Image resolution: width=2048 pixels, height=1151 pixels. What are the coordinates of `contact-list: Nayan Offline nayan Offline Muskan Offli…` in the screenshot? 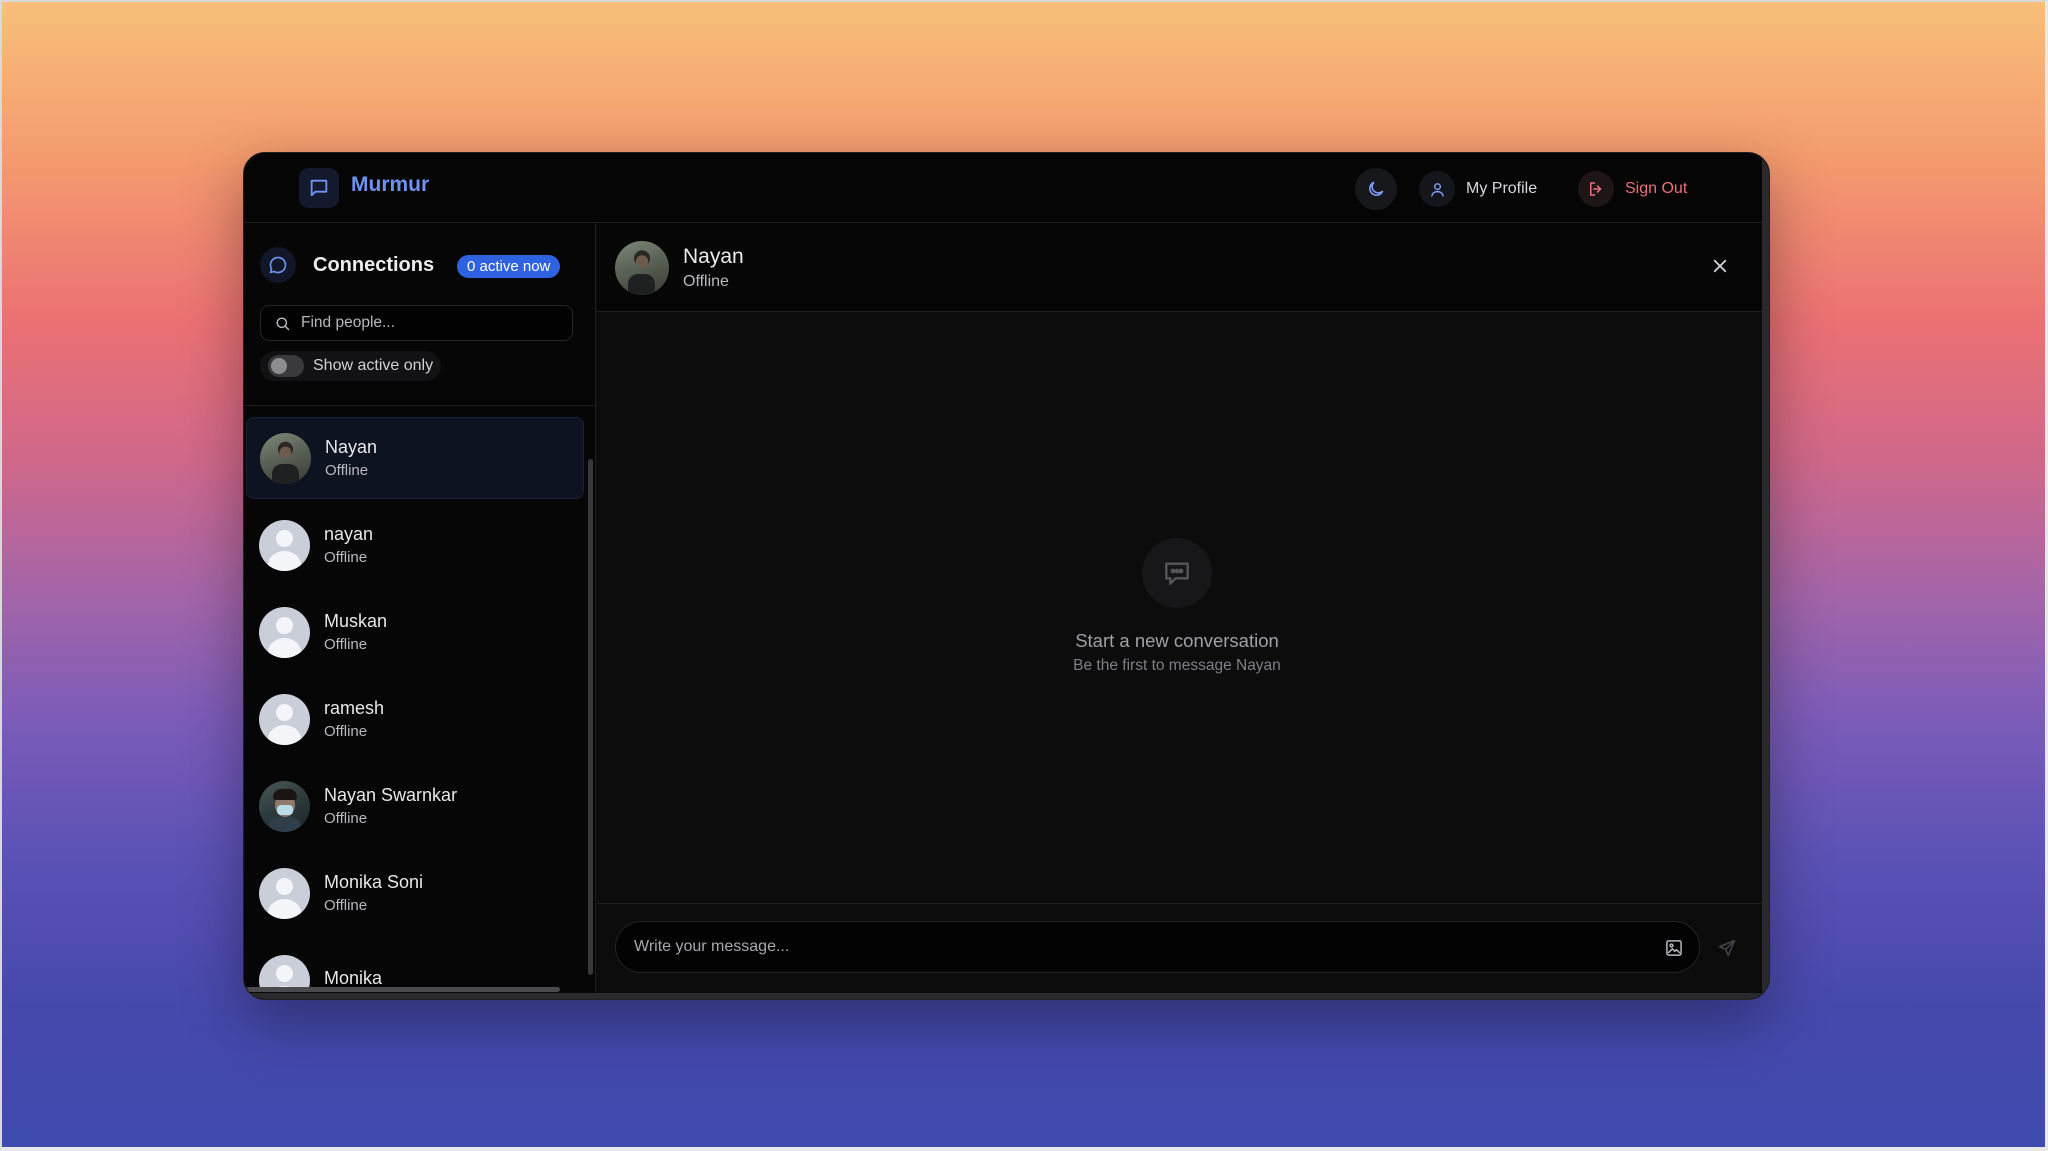 It's located at (415, 702).